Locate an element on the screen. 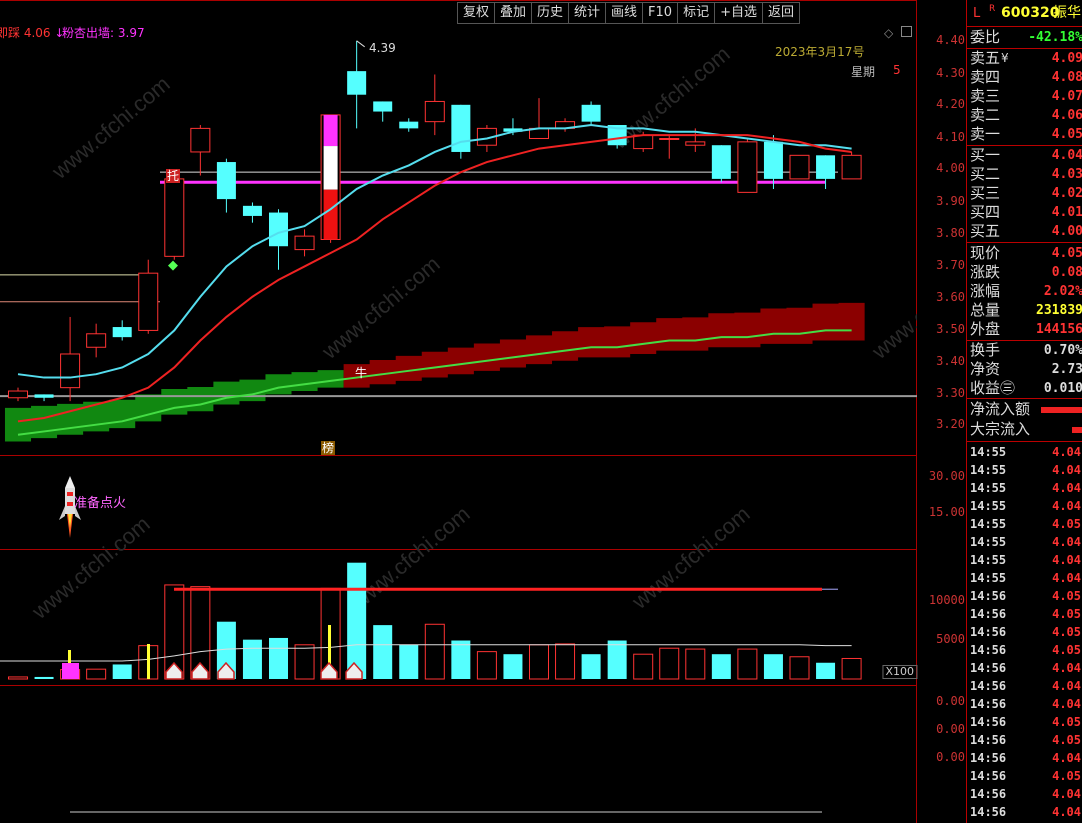 This screenshot has width=1082, height=823. stat-row-value: 231839 is located at coordinates (1059, 310).